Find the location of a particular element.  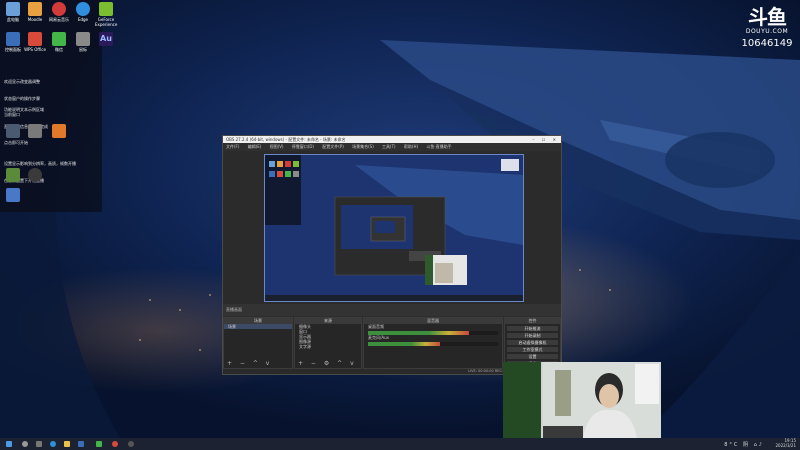

computer-icon is located at coordinates (13, 9).